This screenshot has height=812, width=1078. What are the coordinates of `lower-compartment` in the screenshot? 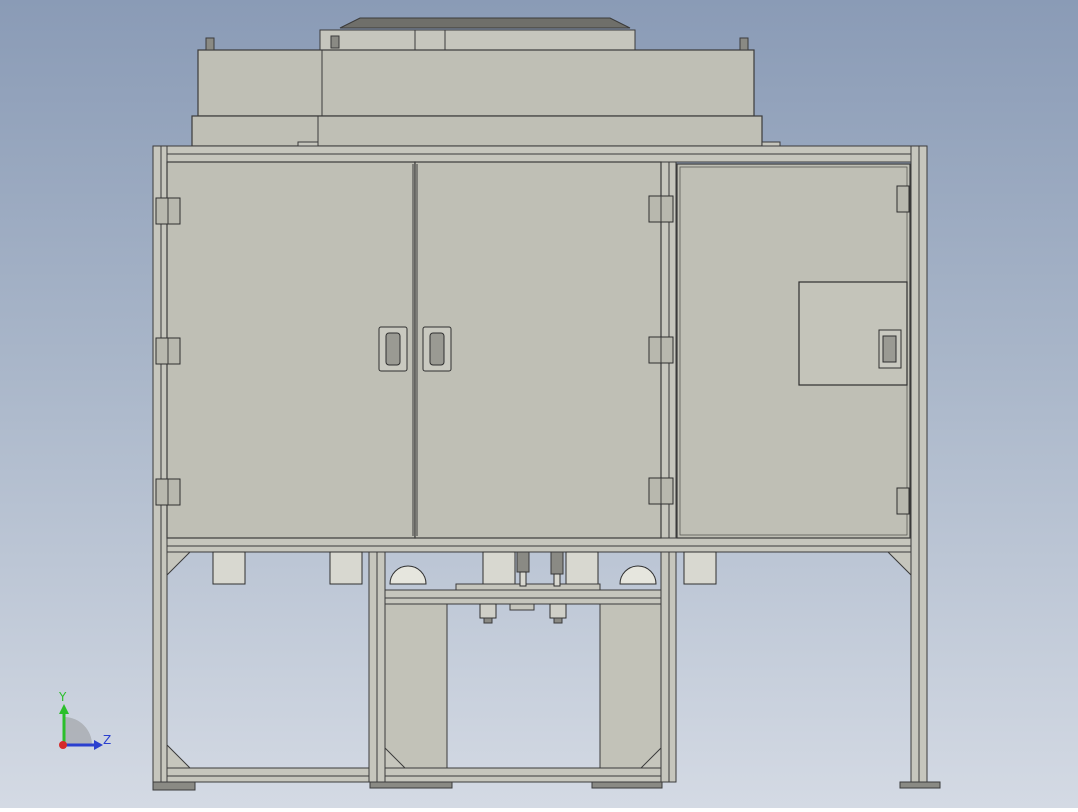 It's located at (464, 660).